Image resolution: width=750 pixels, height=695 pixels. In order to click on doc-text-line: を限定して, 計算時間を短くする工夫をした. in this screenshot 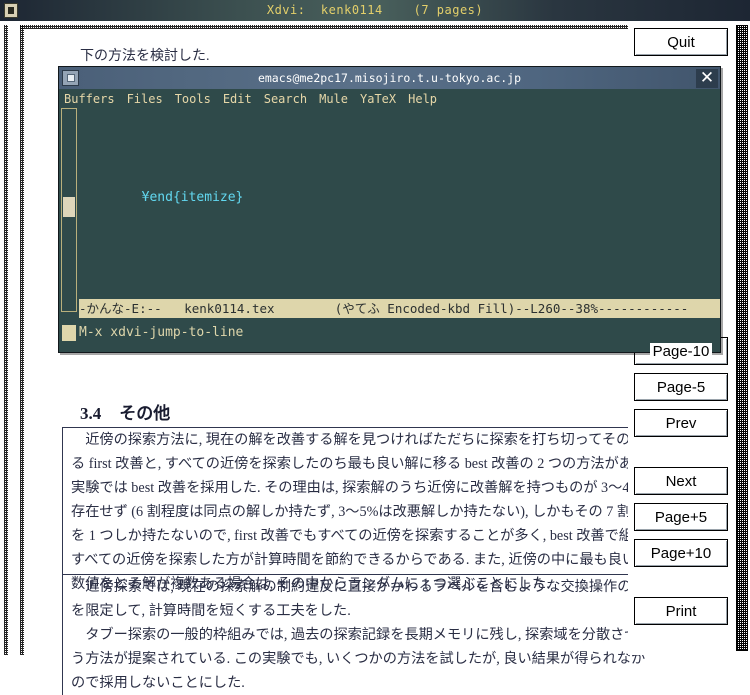, I will do `click(211, 611)`.